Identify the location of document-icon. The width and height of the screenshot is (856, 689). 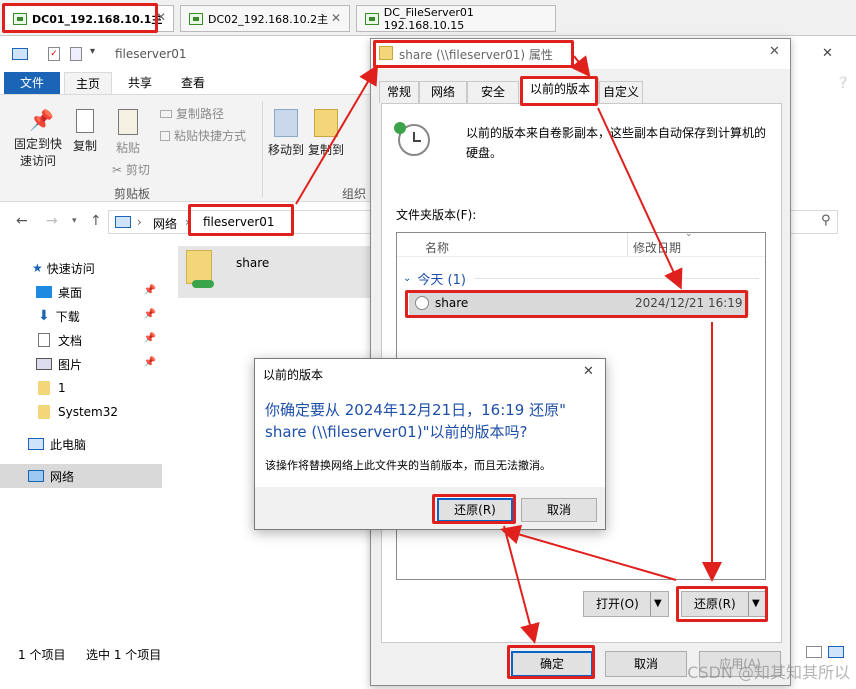
(44, 340).